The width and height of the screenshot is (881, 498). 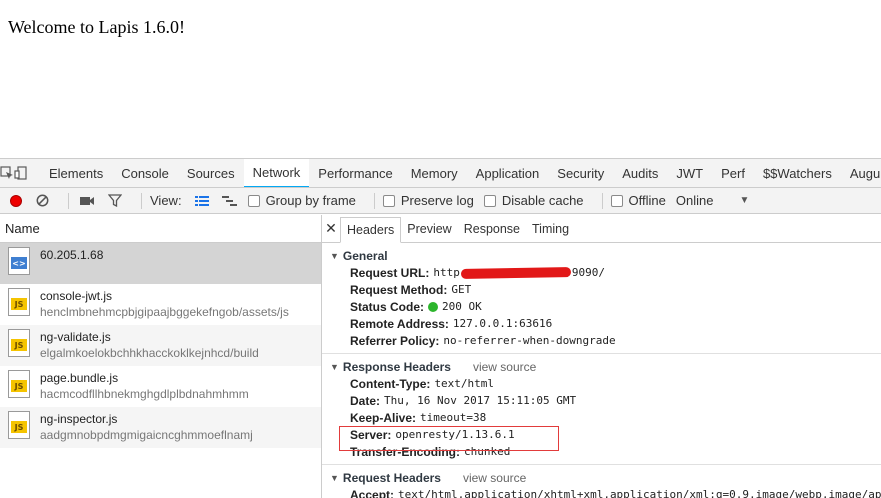 I want to click on header-row: Request URL: http 9090/, so click(x=601, y=272).